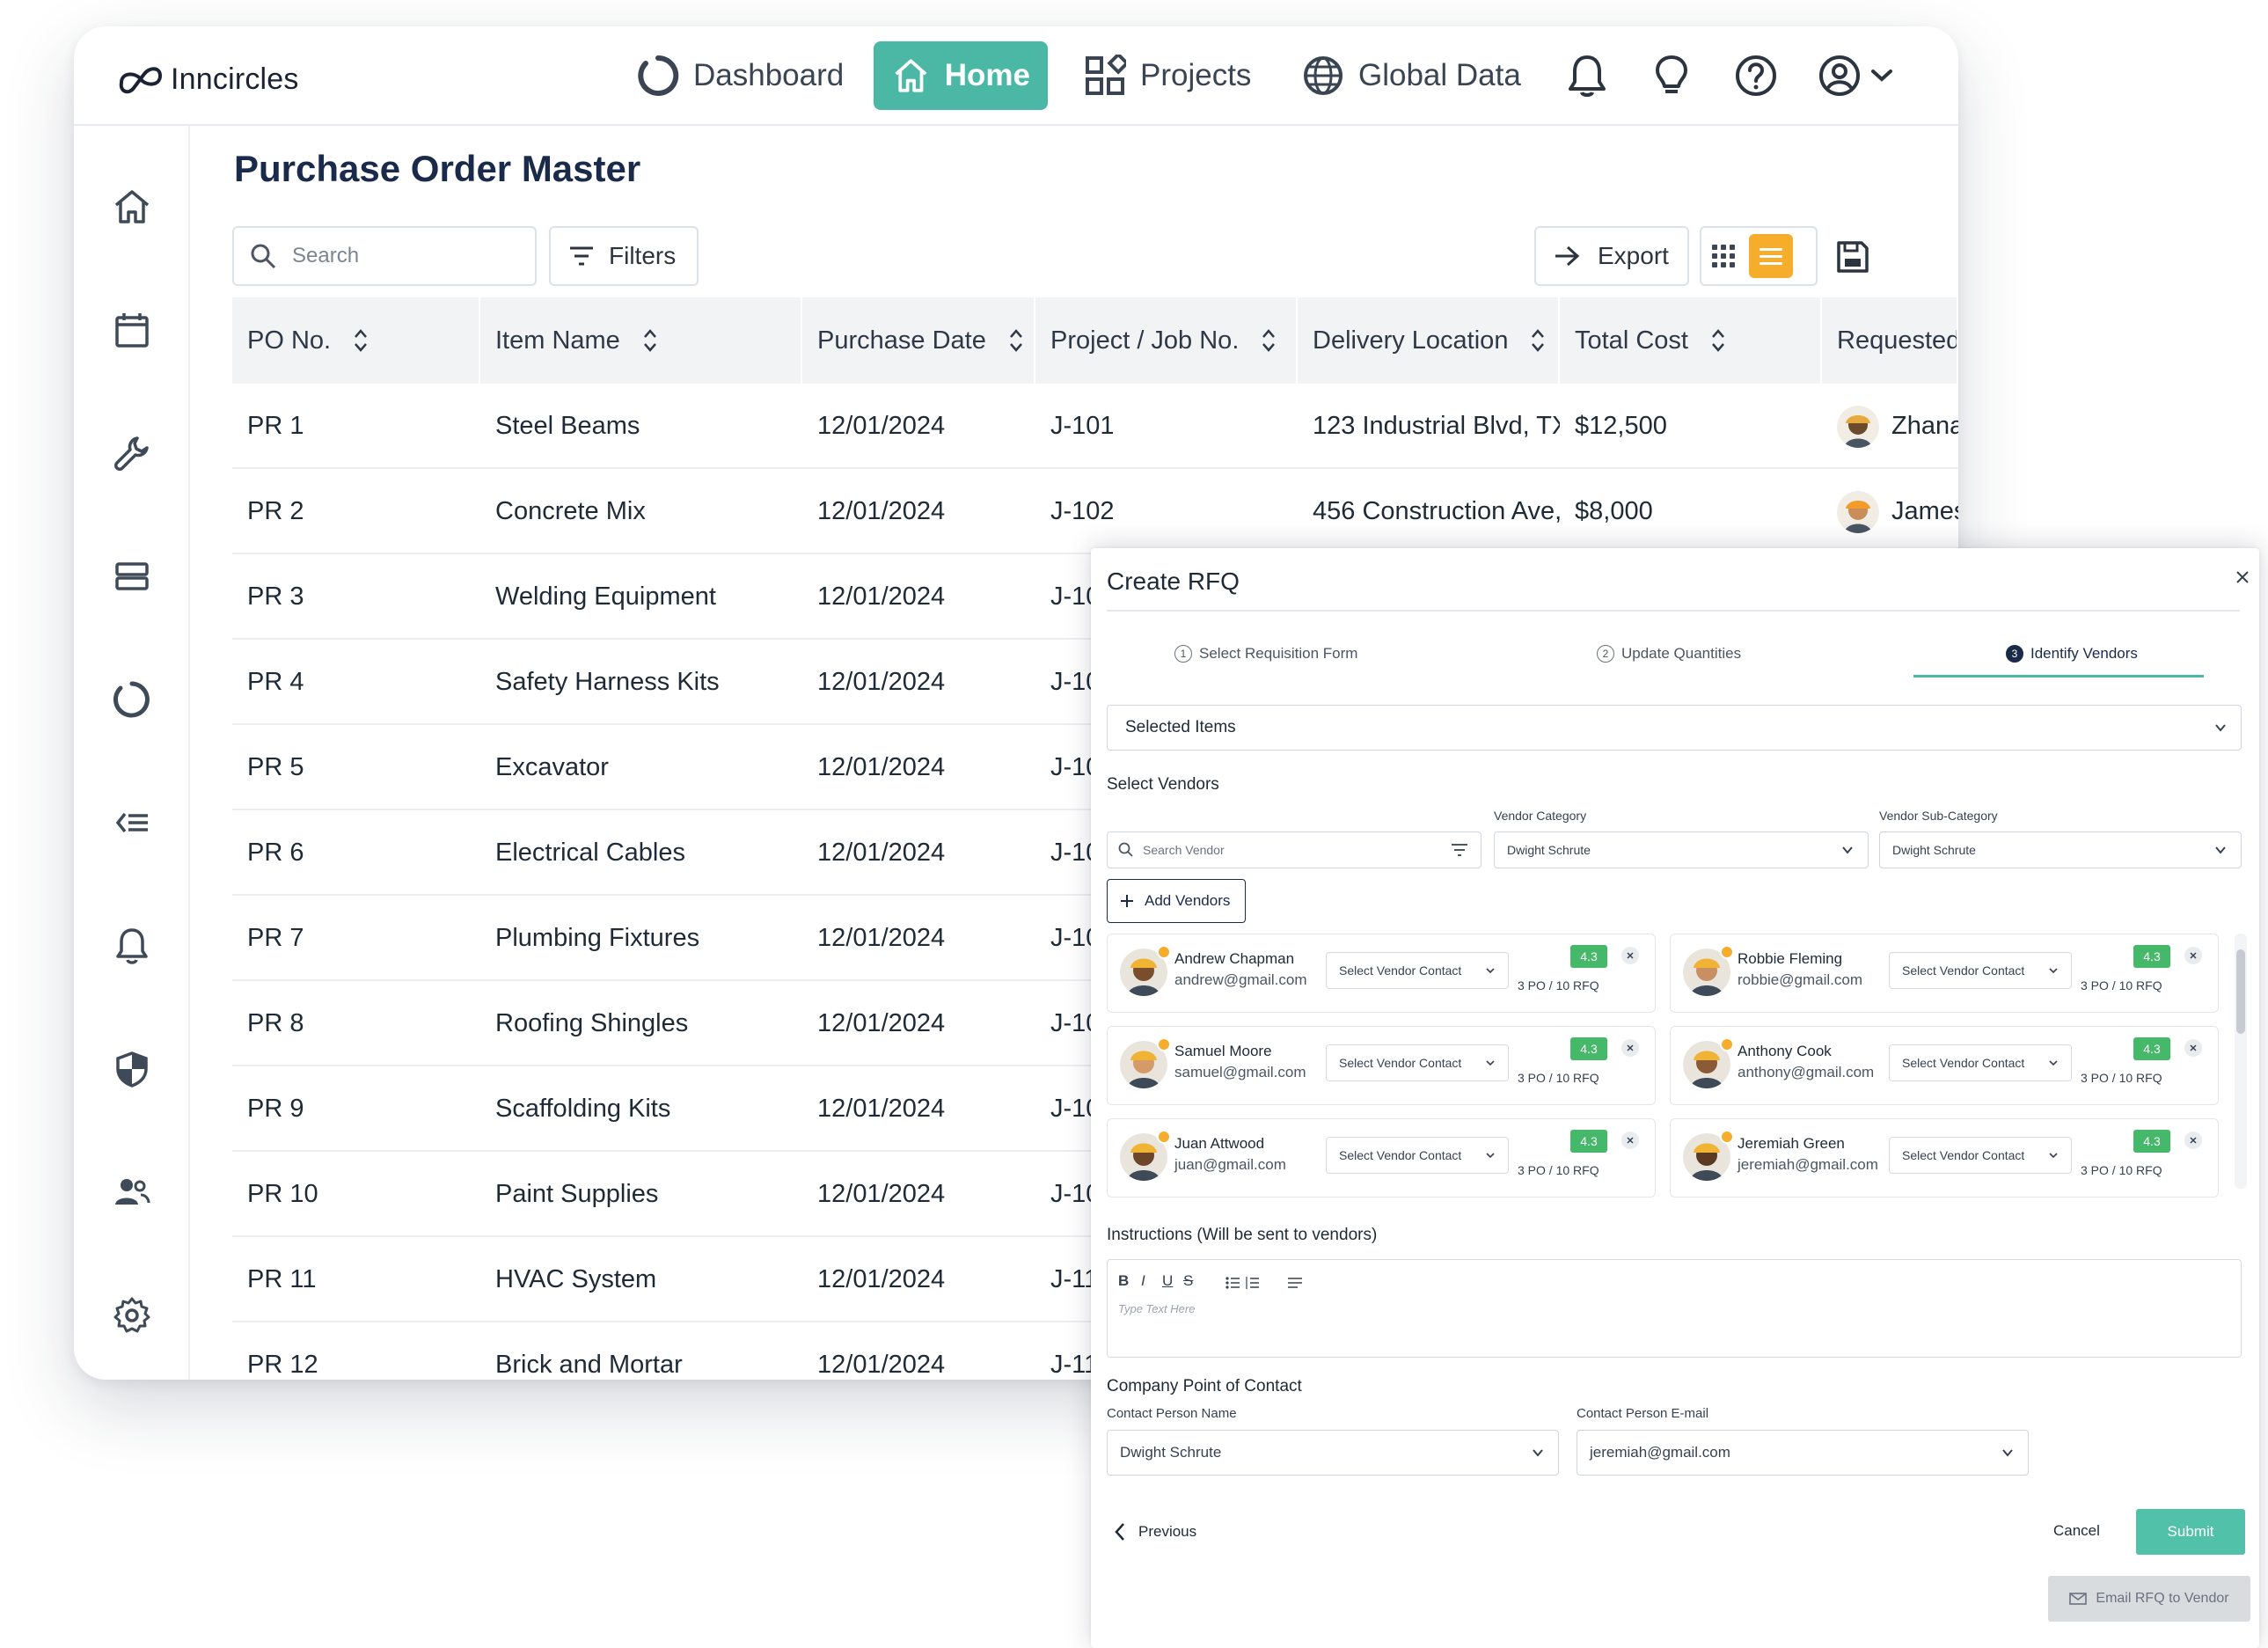  Describe the element at coordinates (1188, 1281) in the screenshot. I see `strikethrough-button: S` at that location.